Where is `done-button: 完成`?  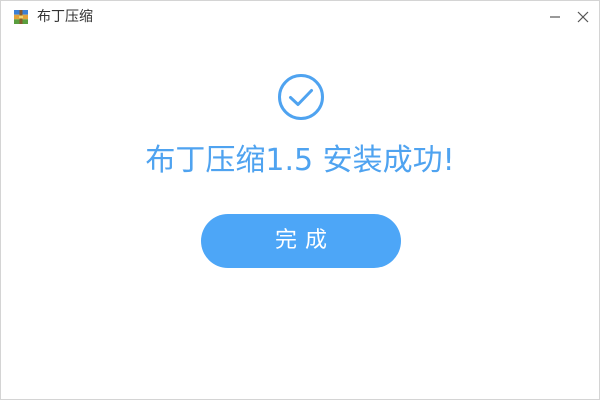
done-button: 完成 is located at coordinates (301, 241).